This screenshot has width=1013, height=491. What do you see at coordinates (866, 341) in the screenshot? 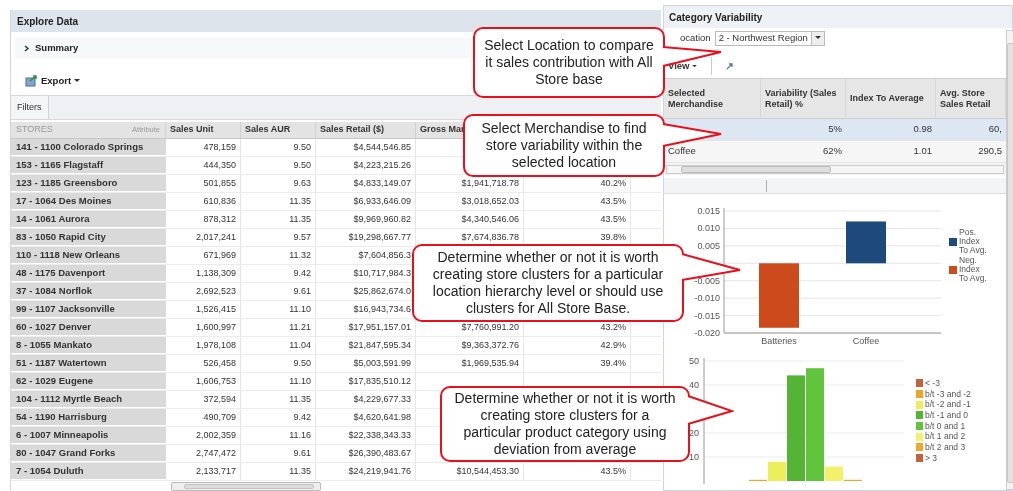
I see `x-tick-label: Coffee` at bounding box center [866, 341].